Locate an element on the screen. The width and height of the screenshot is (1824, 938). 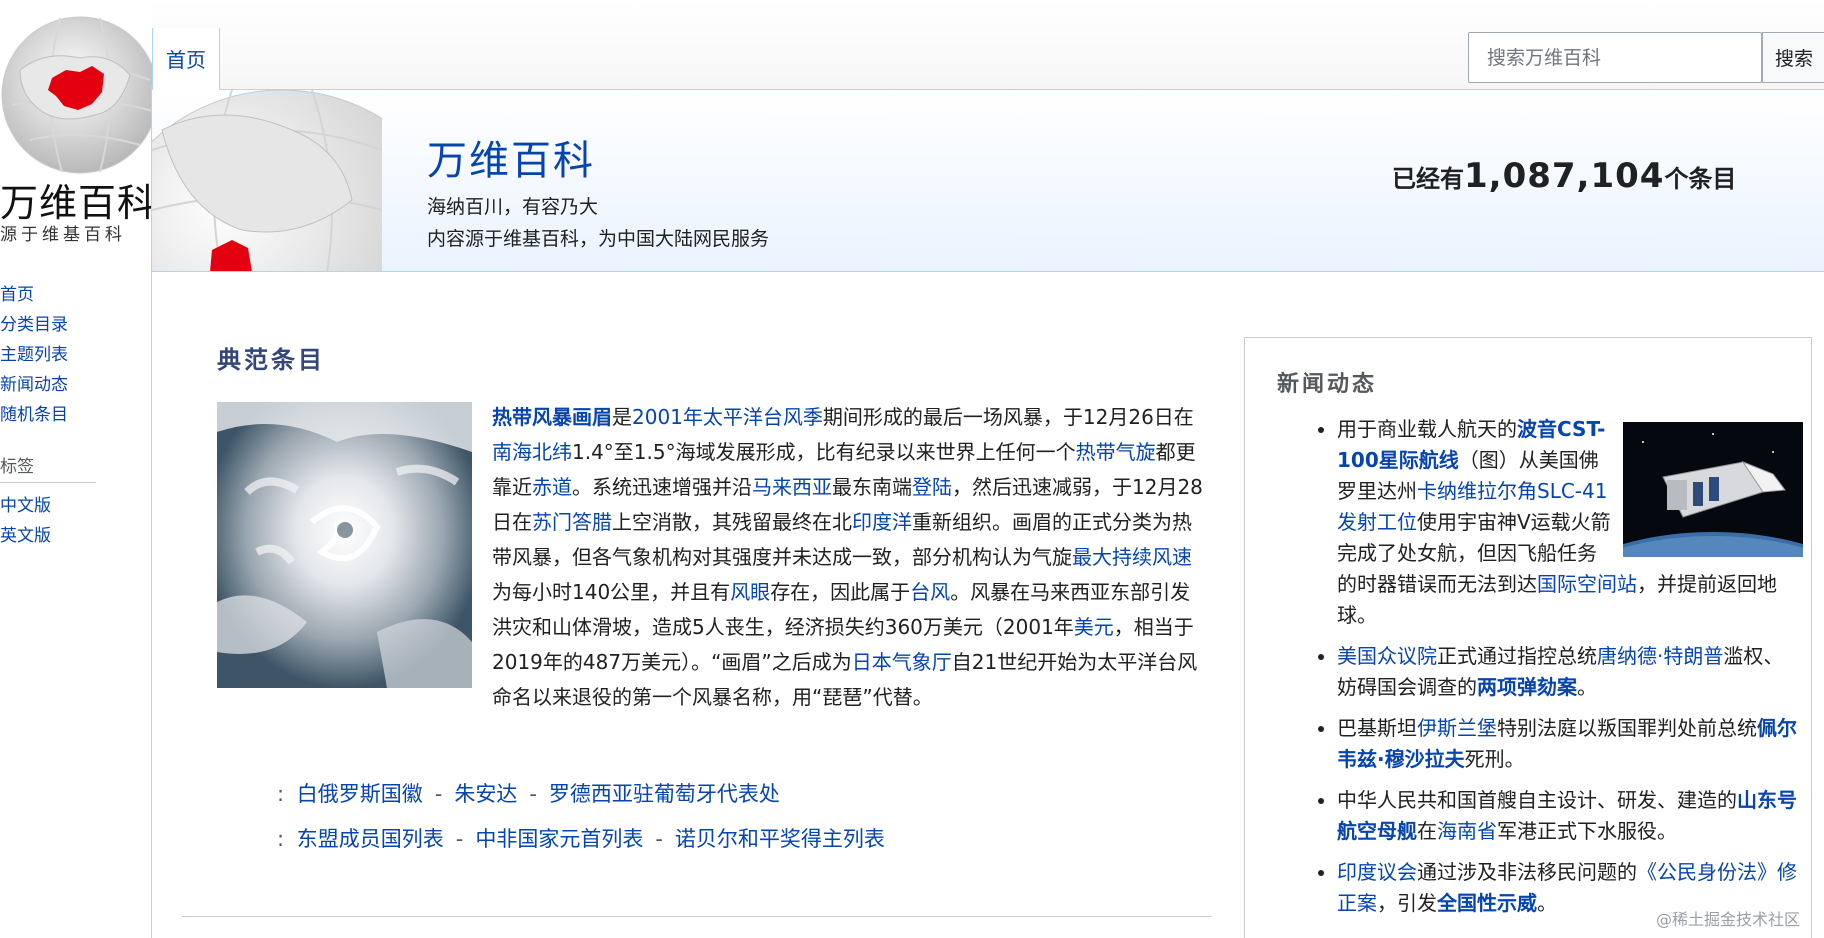
text: 巴基斯坦 is located at coordinates (1377, 728).